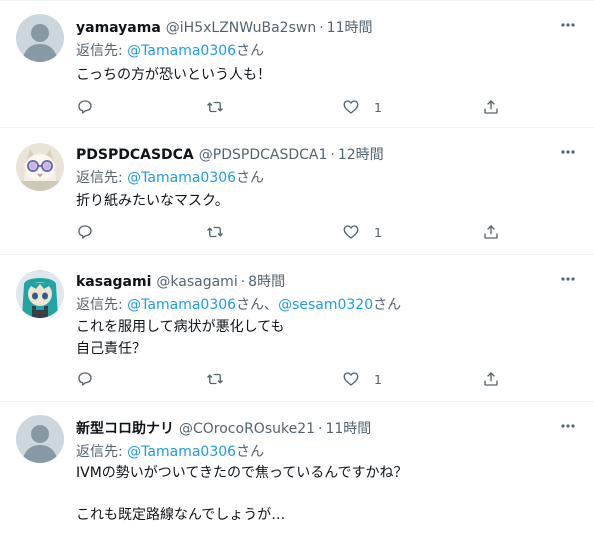 The image size is (594, 533). I want to click on tweet-text: こっちの方が恐いという人も！, so click(173, 75).